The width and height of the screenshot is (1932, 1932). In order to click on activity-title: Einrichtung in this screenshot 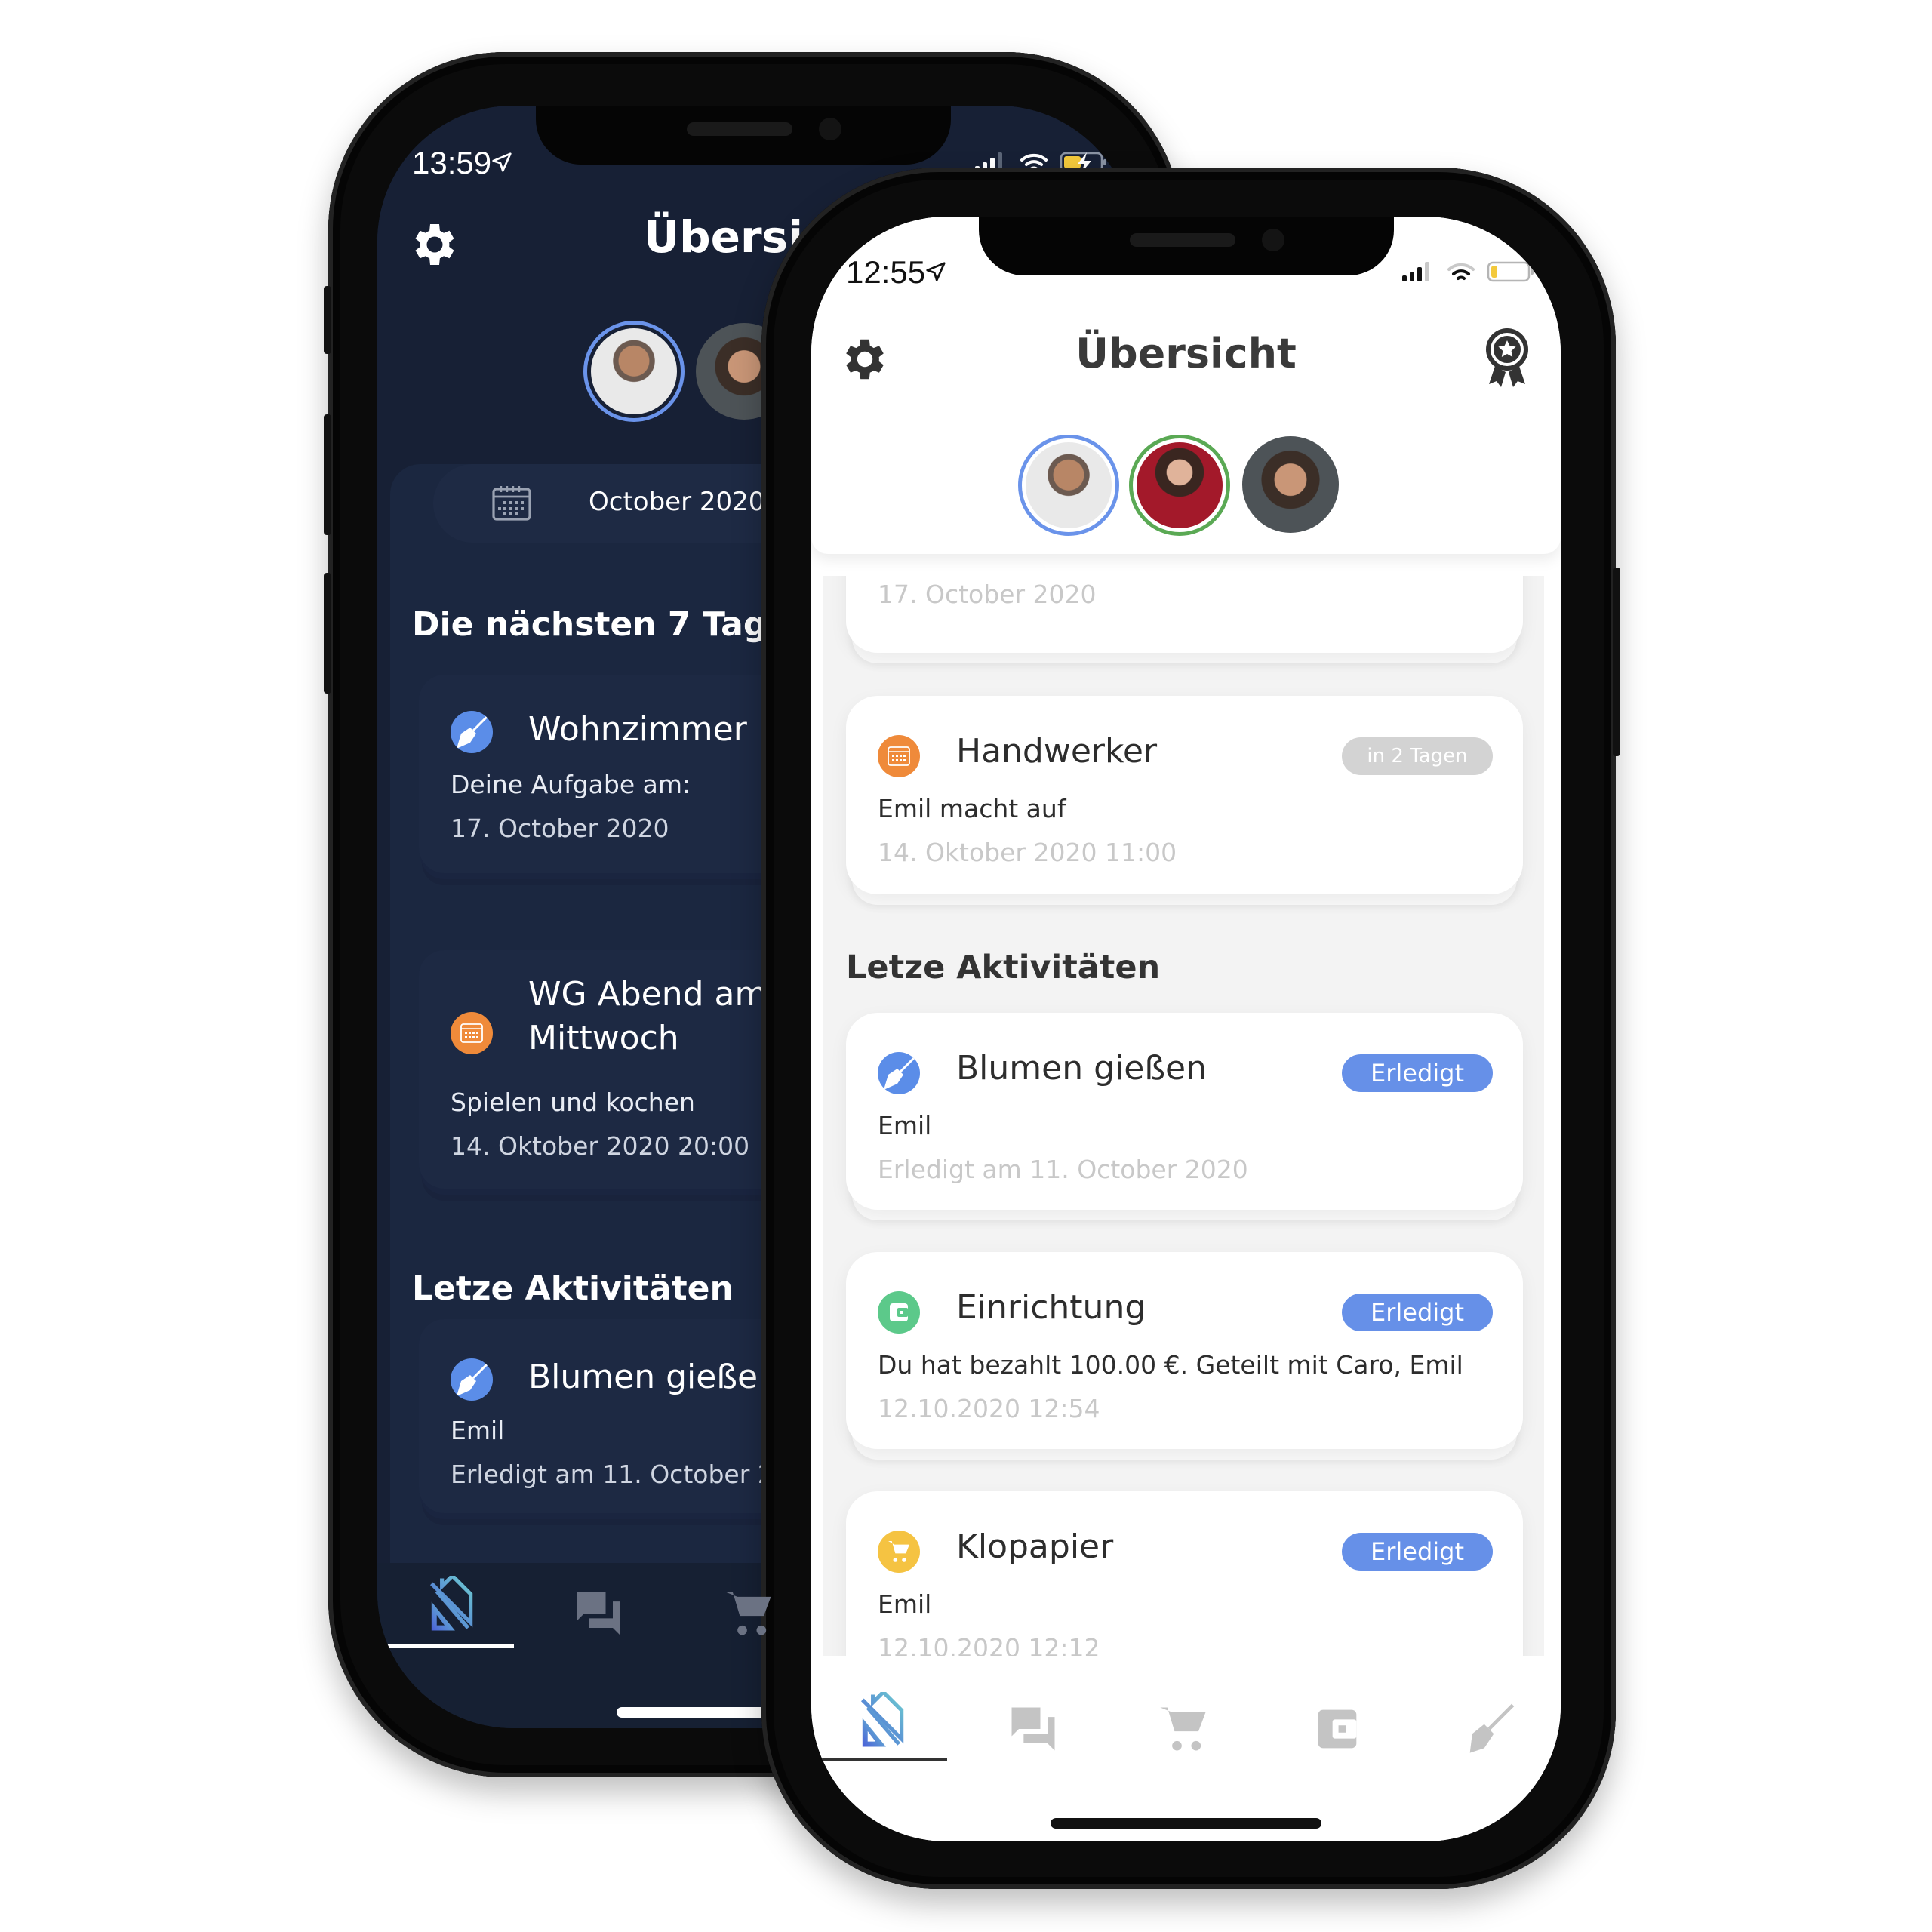, I will do `click(1051, 1307)`.